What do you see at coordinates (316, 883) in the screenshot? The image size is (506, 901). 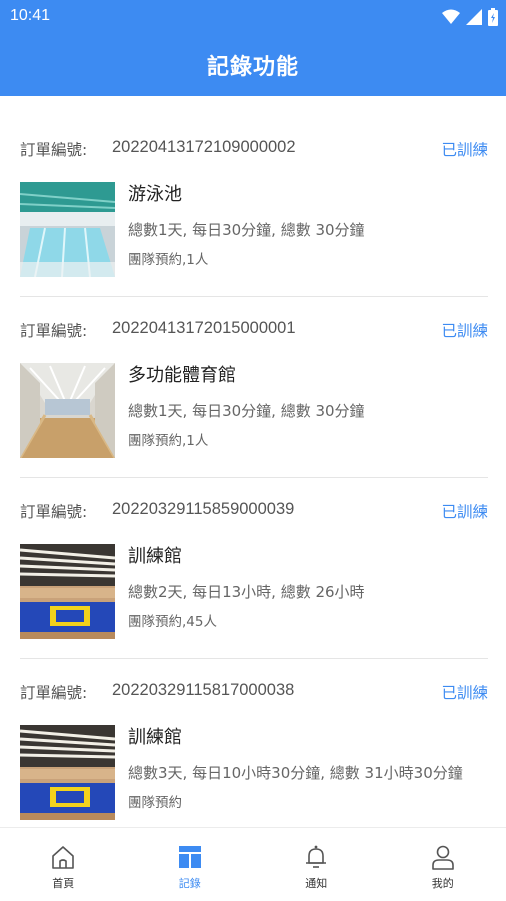 I see `tab-label: 通知` at bounding box center [316, 883].